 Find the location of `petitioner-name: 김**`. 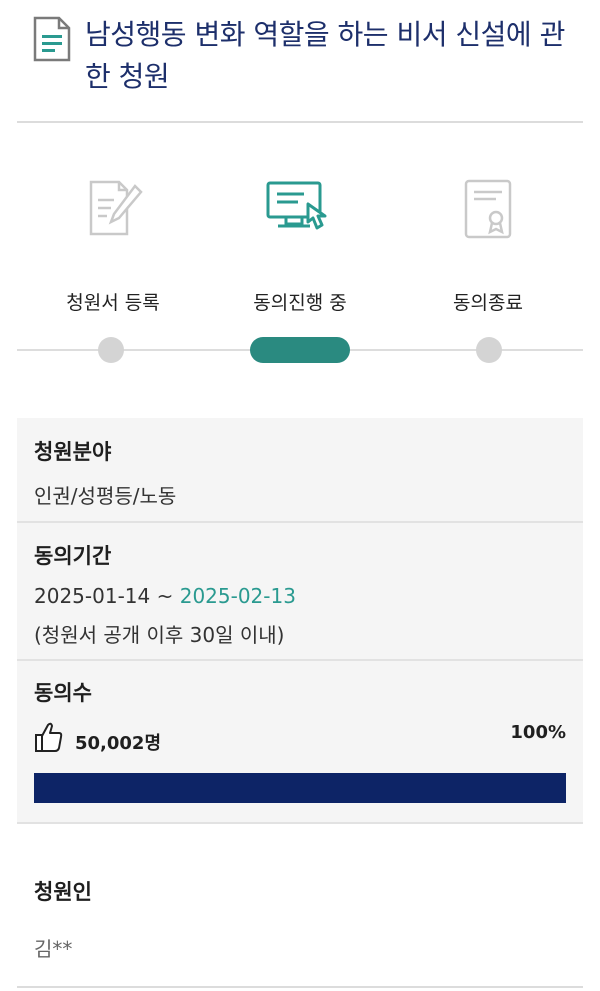

petitioner-name: 김** is located at coordinates (53, 949).